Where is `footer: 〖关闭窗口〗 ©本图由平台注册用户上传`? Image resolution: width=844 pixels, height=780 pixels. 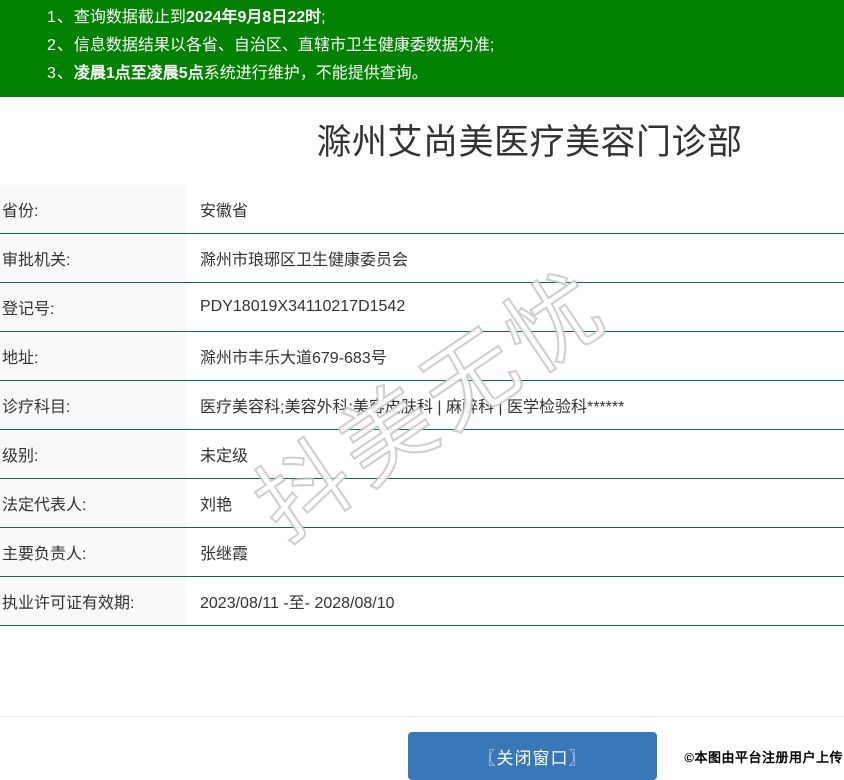 footer: 〖关闭窗口〗 ©本图由平台注册用户上传 is located at coordinates (422, 748).